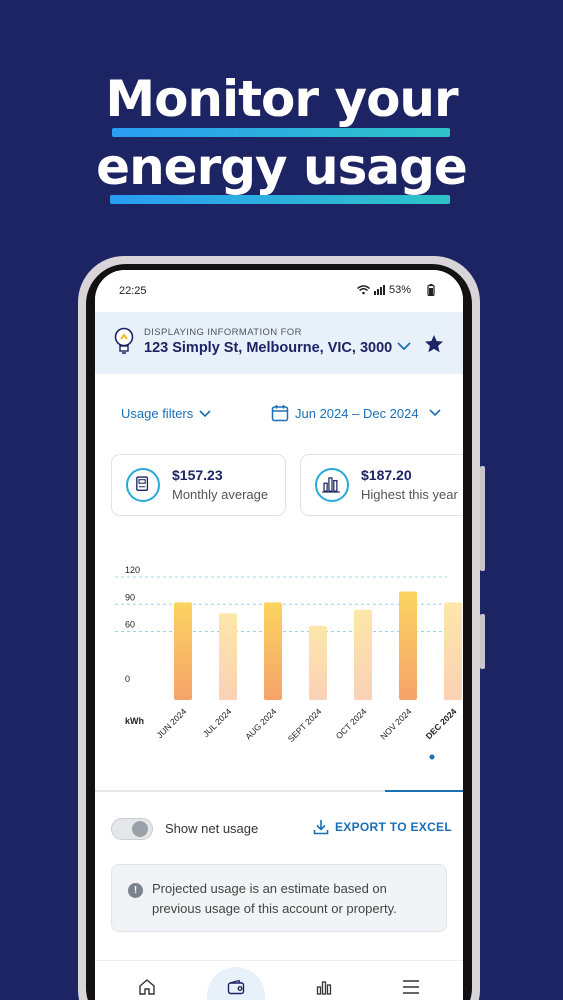  I want to click on nav-billing, so click(236, 987).